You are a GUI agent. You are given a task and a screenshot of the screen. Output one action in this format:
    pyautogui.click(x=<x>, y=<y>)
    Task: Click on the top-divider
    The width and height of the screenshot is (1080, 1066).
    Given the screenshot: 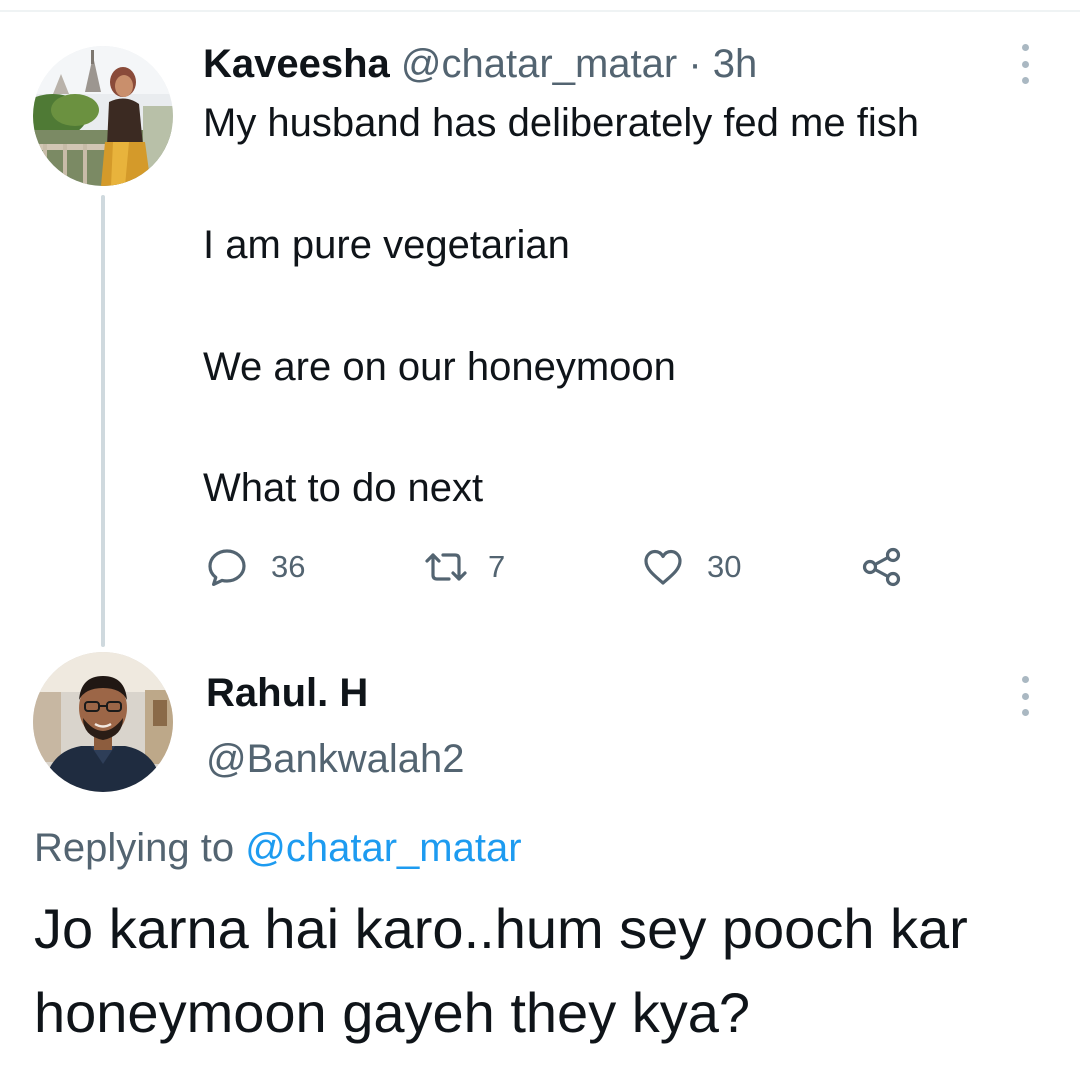 What is the action you would take?
    pyautogui.click(x=540, y=11)
    